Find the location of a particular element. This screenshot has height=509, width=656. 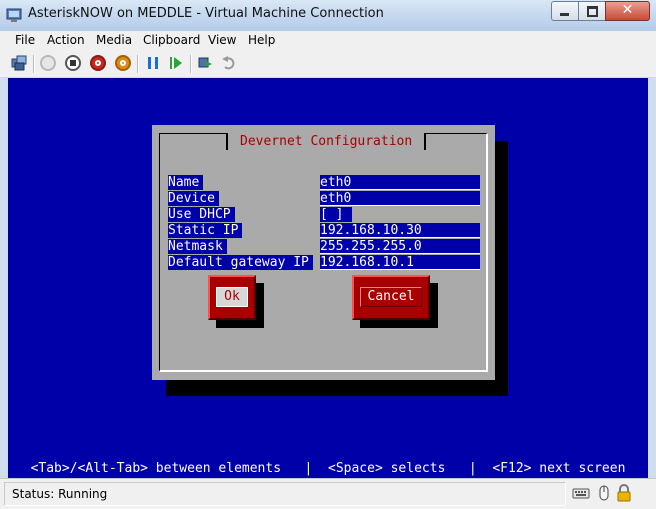

mouse-capture-icon is located at coordinates (604, 493).